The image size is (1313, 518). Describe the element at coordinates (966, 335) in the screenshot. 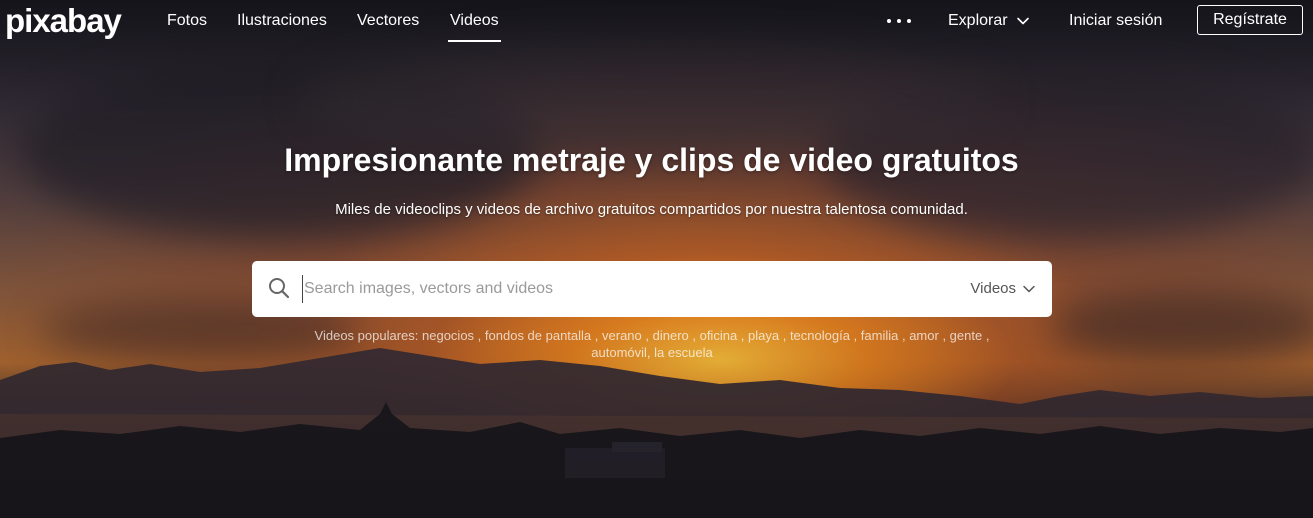

I see `popular-tag: gente` at that location.